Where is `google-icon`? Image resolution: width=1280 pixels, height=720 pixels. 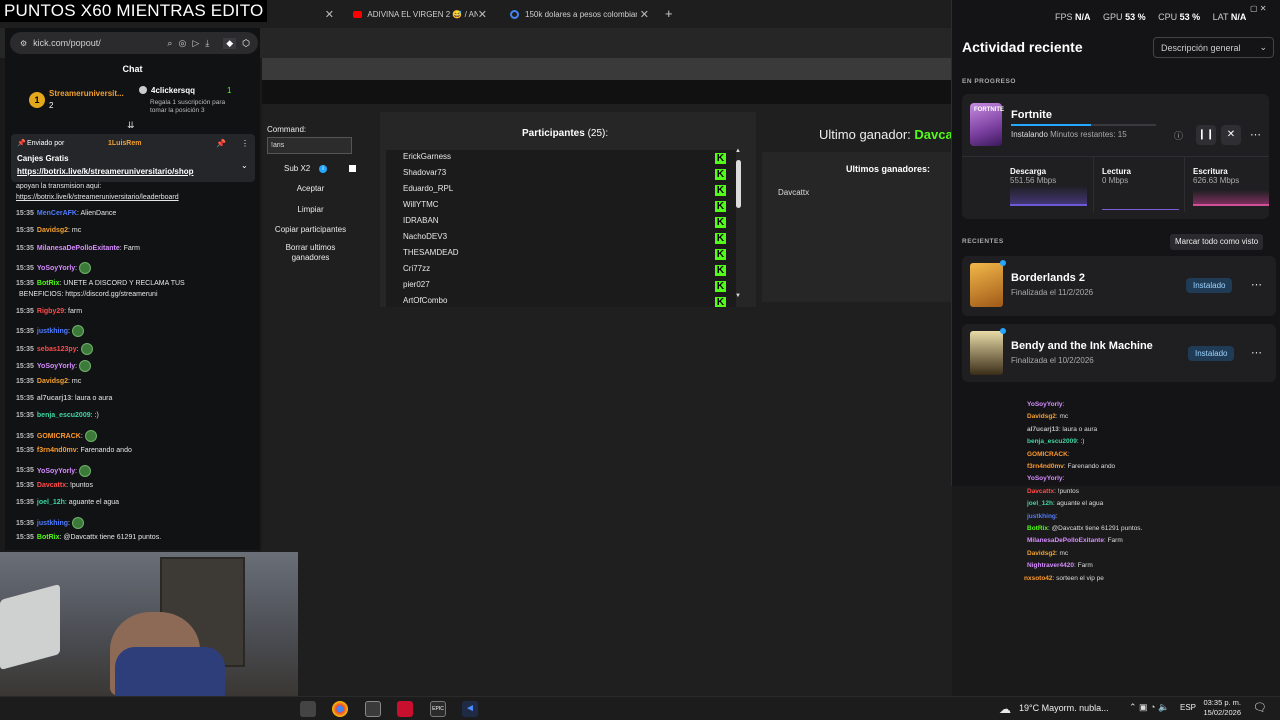 google-icon is located at coordinates (514, 14).